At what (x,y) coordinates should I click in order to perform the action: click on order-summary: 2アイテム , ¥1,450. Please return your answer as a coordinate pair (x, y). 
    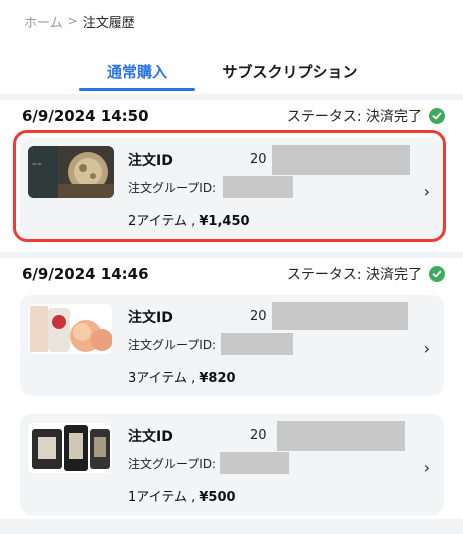
    Looking at the image, I should click on (189, 219).